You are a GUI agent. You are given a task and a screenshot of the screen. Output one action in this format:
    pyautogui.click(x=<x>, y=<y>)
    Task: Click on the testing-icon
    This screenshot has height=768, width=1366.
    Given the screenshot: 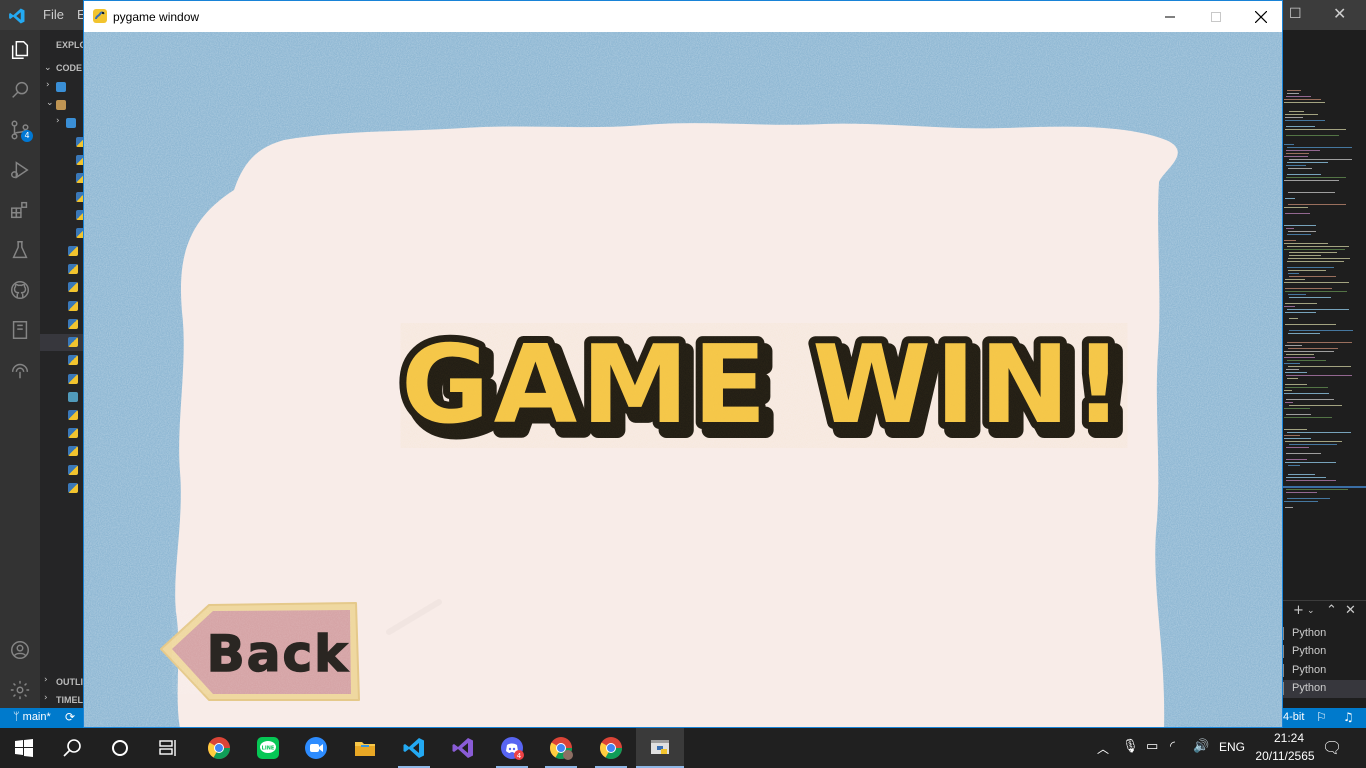 What is the action you would take?
    pyautogui.click(x=20, y=250)
    